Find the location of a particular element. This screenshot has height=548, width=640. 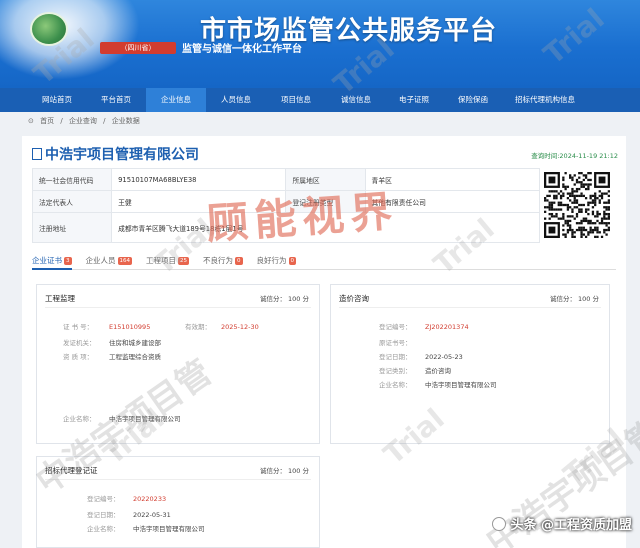

tab-badge: 164 is located at coordinates (124, 261).